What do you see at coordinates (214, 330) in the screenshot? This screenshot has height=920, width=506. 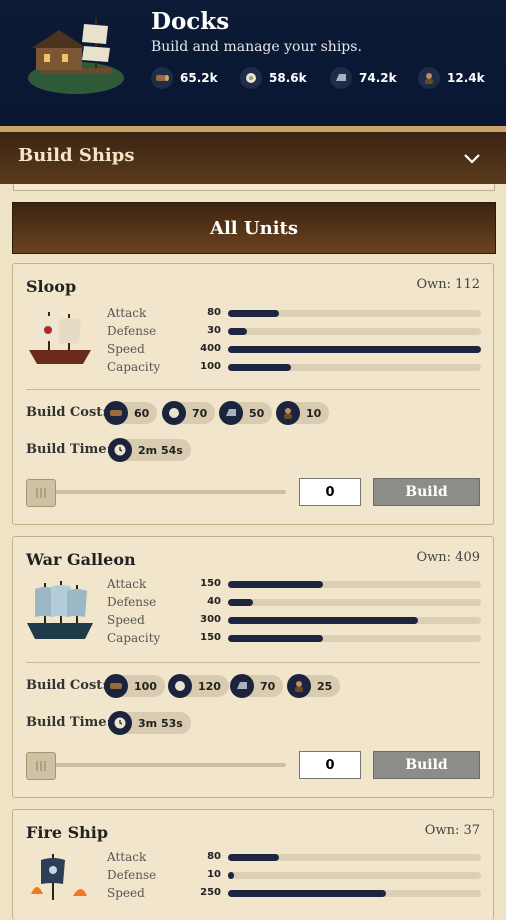 I see `stat-value: 30` at bounding box center [214, 330].